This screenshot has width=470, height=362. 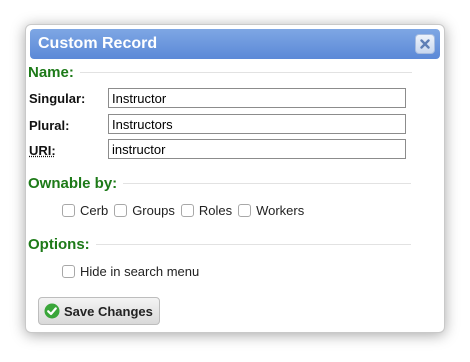 I want to click on uri-label: URI:, so click(x=42, y=150).